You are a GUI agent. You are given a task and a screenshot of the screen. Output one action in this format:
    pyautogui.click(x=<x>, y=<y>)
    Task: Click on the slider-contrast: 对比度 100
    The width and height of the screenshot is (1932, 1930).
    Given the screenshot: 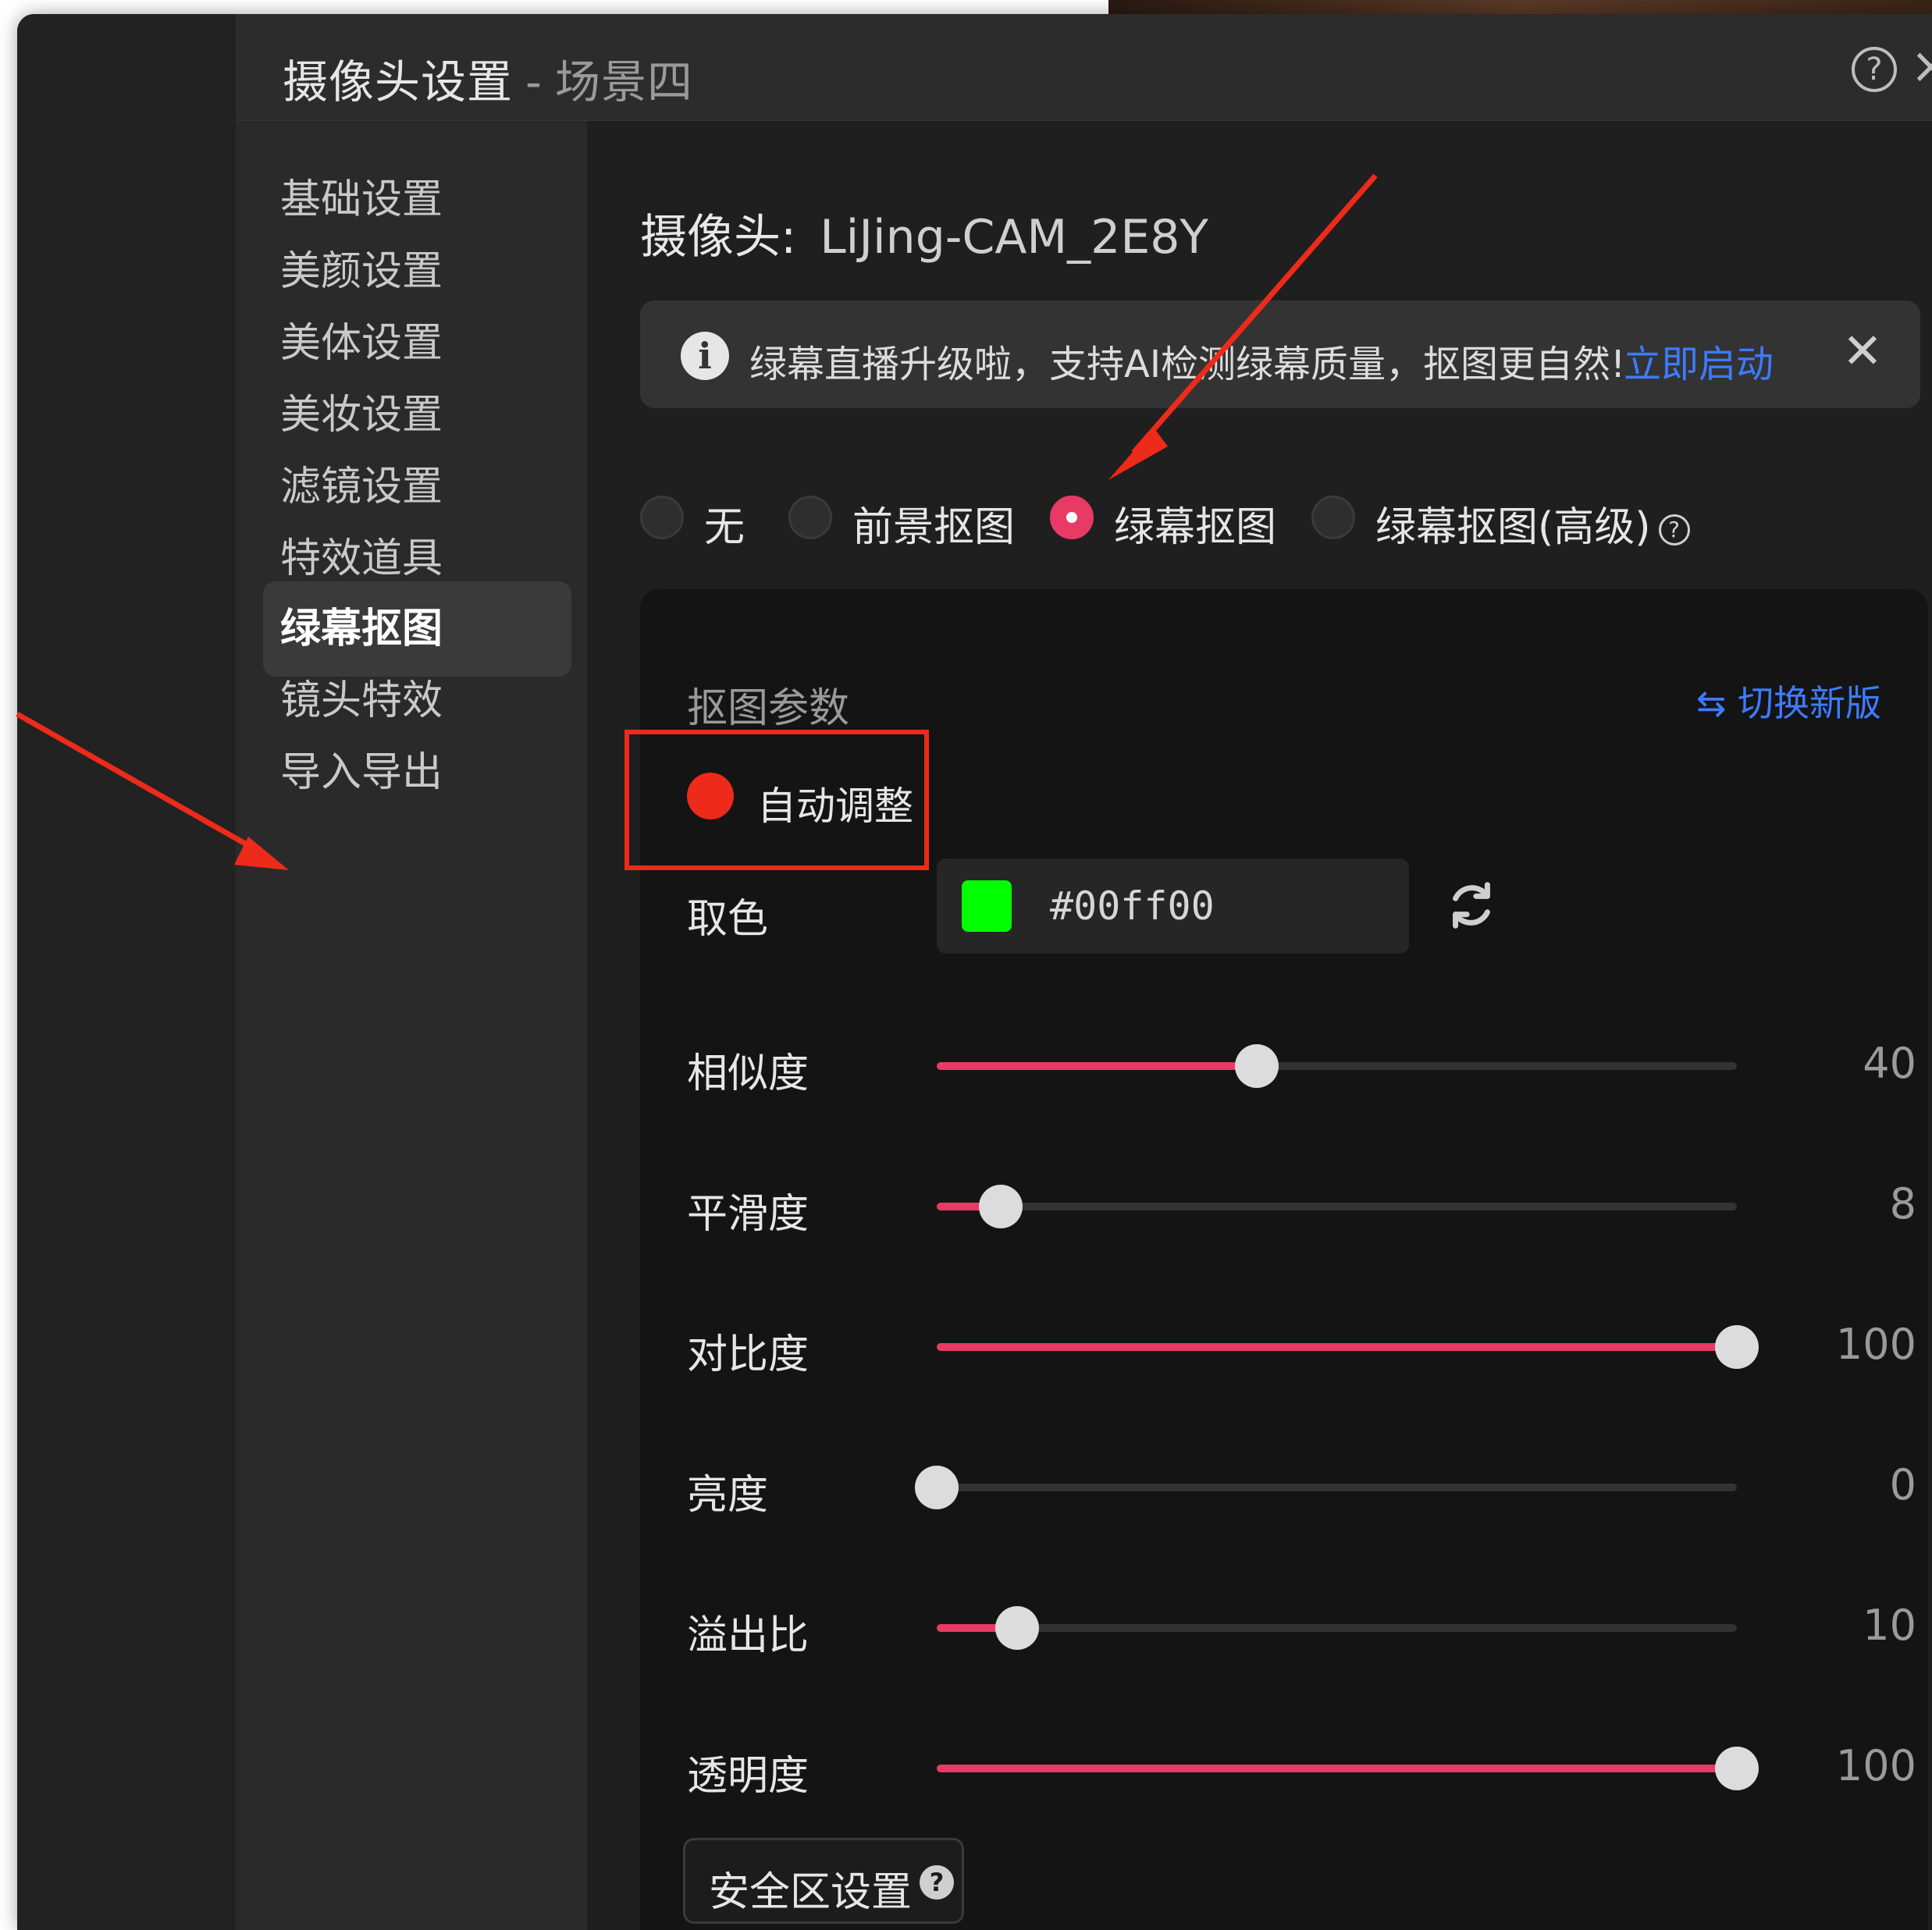 What is the action you would take?
    pyautogui.click(x=1284, y=1346)
    